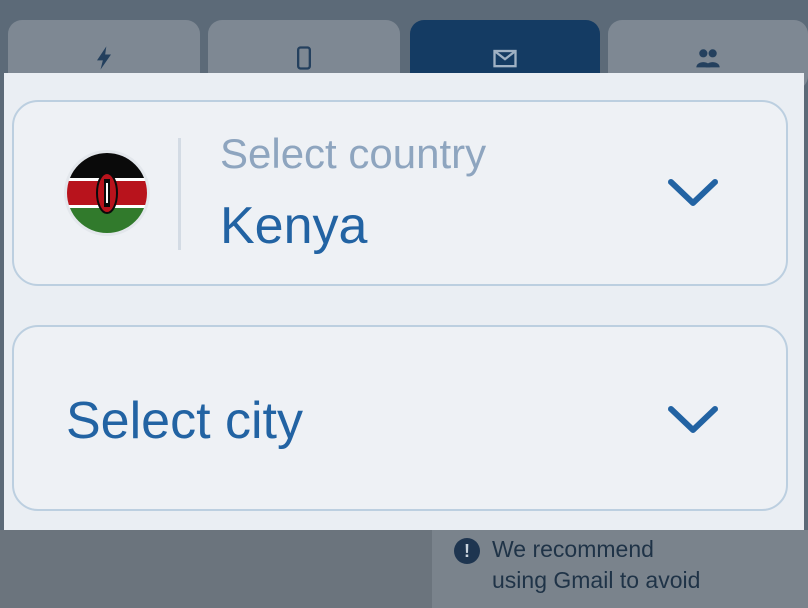  I want to click on flag-divider, so click(179, 194).